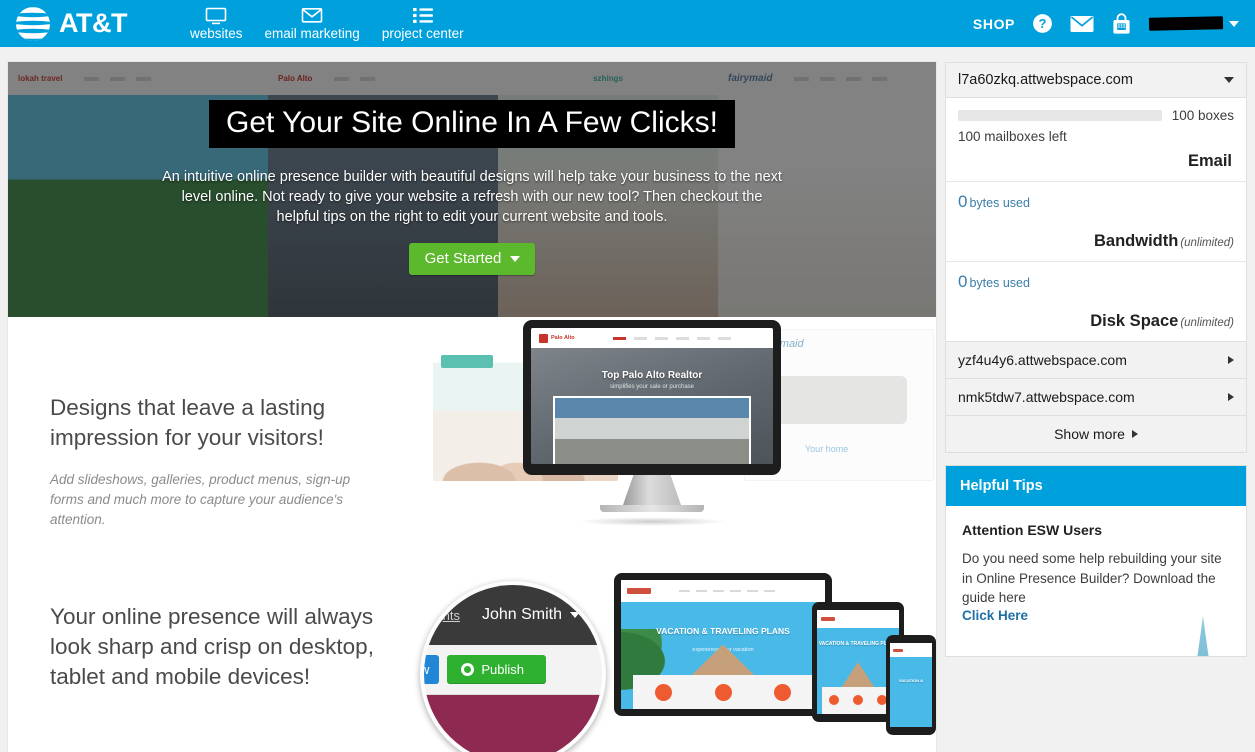  I want to click on user-account-menu, so click(1193, 23).